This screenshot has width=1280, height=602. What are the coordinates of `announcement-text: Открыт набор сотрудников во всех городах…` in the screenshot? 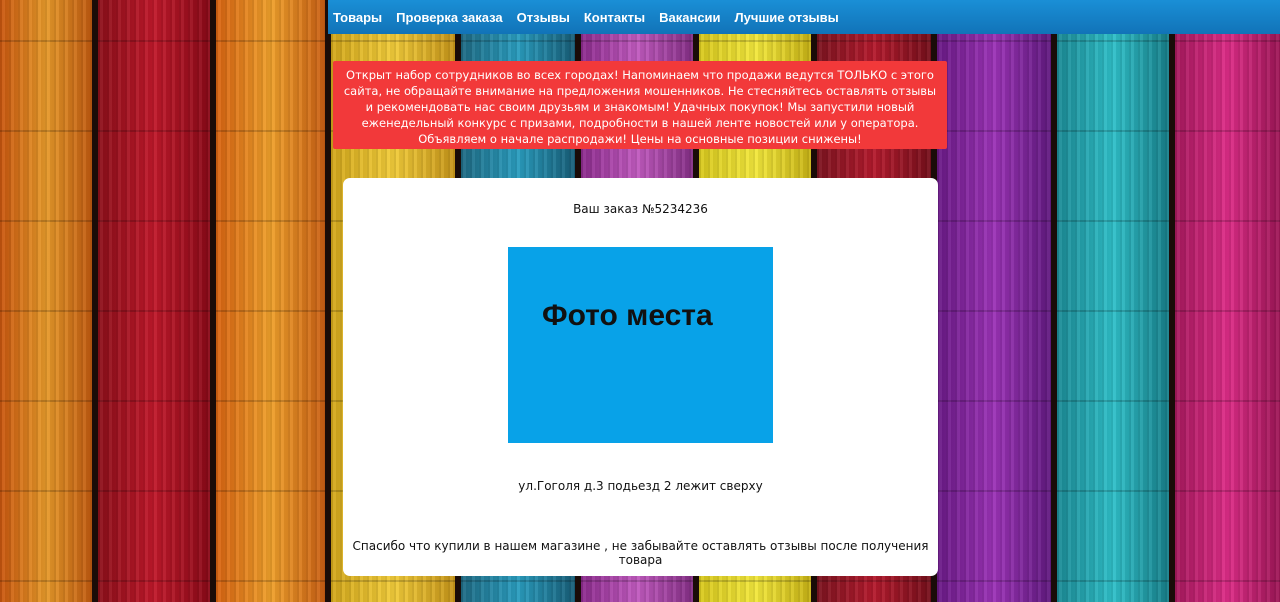 It's located at (640, 107).